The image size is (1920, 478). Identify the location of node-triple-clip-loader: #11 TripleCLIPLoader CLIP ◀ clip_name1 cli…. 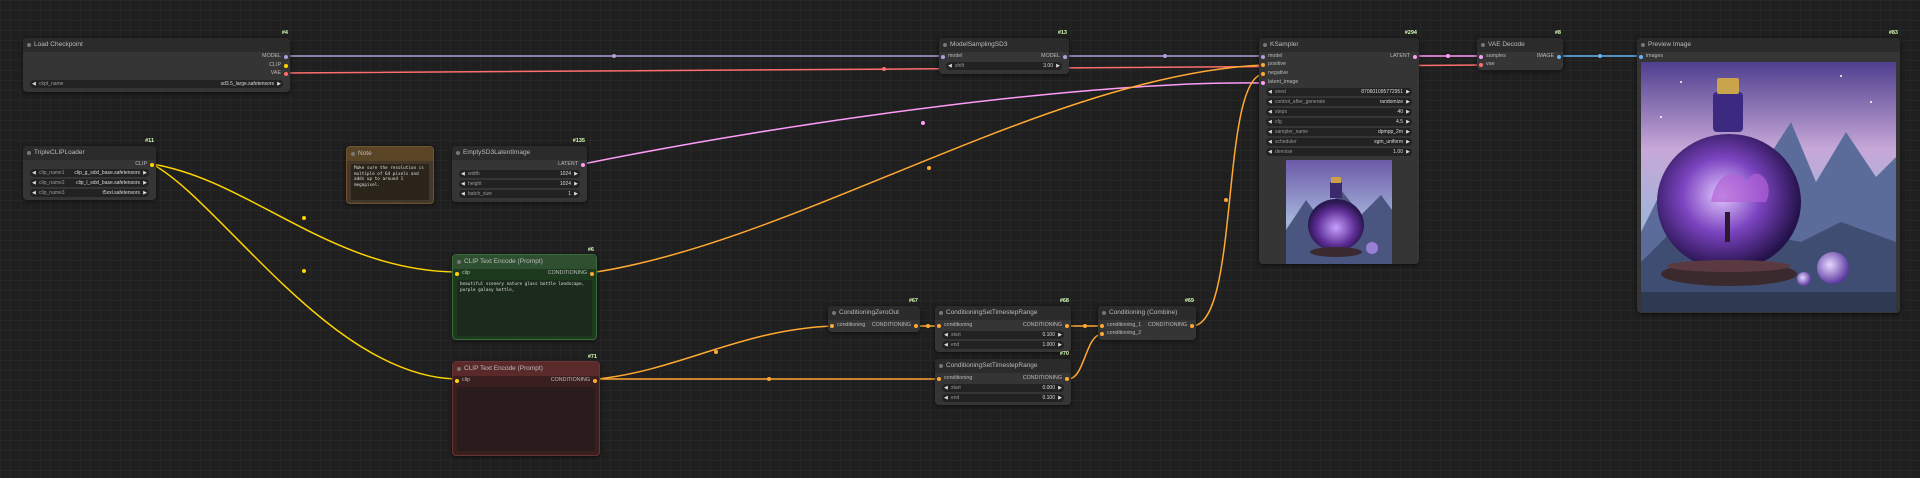
(89, 169).